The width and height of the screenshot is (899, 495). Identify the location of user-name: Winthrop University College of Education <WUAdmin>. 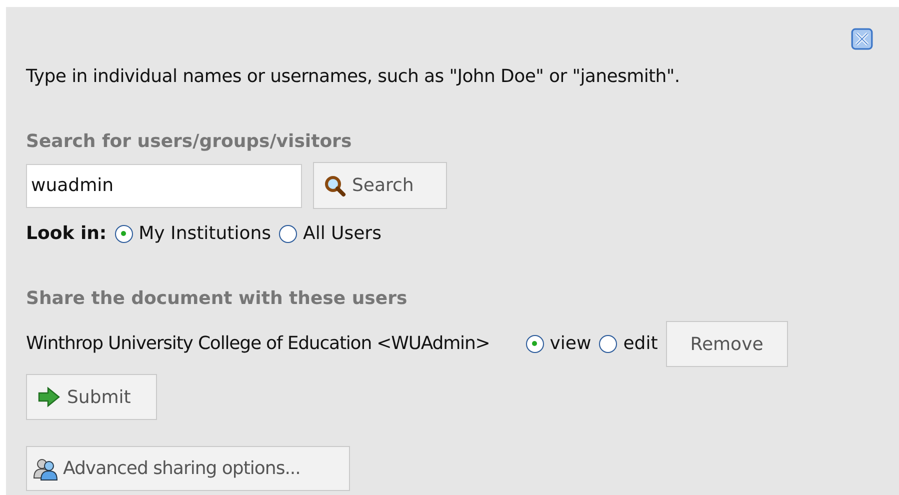
(258, 344).